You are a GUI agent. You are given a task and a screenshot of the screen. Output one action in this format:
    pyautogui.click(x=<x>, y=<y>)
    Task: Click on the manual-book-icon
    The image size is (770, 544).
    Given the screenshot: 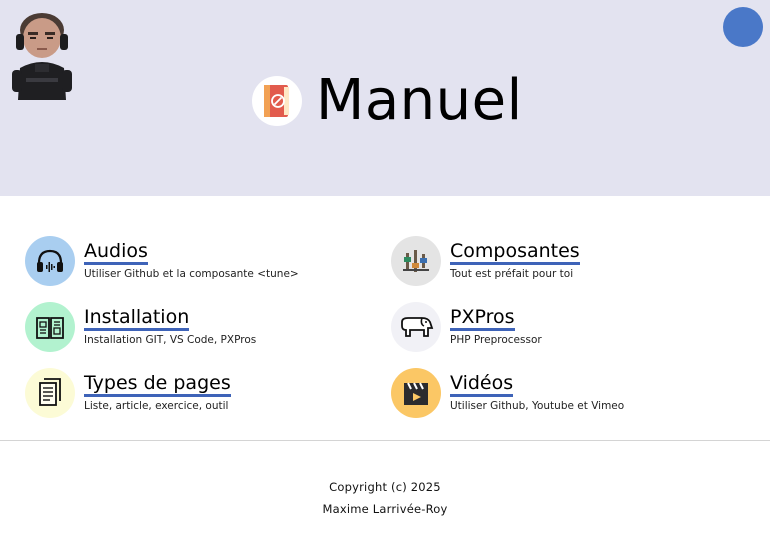 What is the action you would take?
    pyautogui.click(x=50, y=328)
    